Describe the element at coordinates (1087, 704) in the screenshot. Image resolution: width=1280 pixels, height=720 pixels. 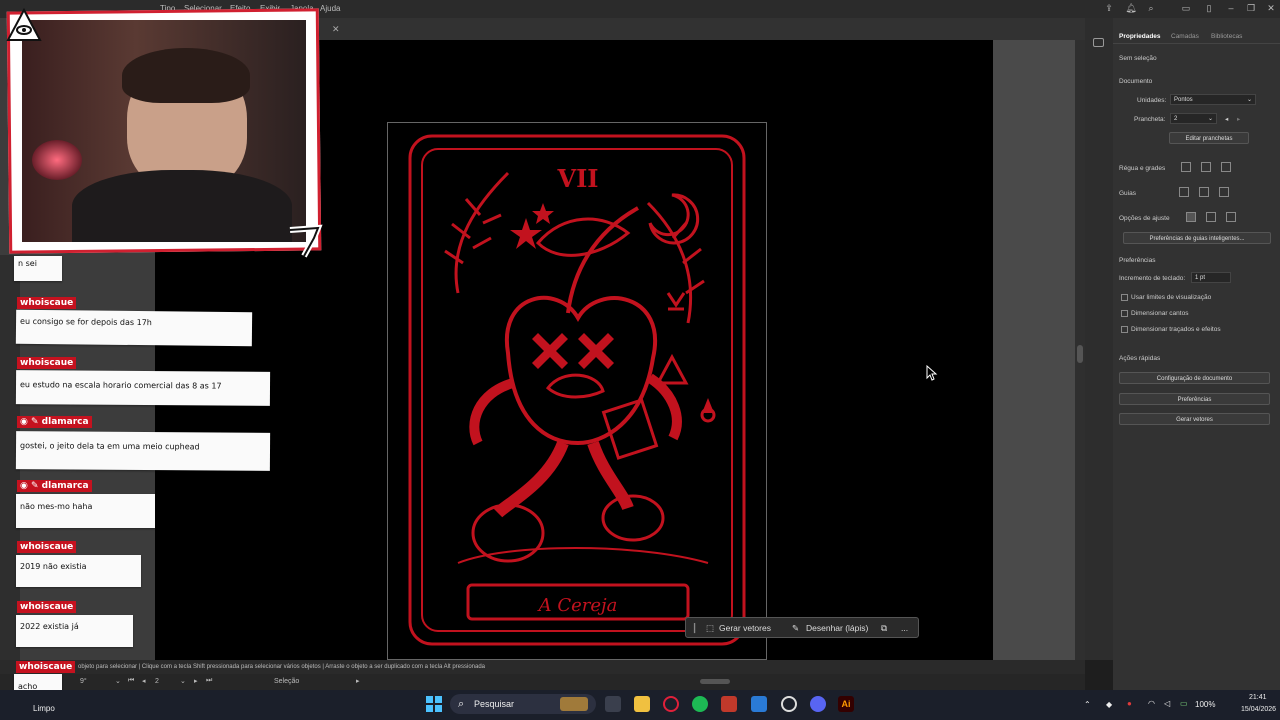
I see `tray-overflow-icon: ⌃` at that location.